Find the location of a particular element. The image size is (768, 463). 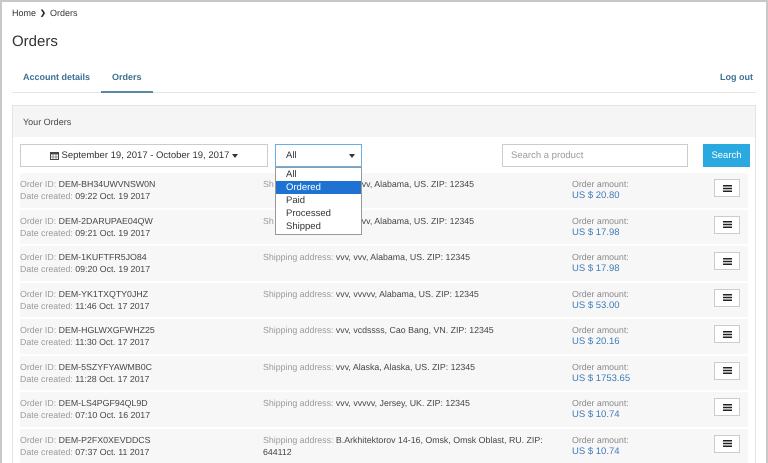

tab: Orders is located at coordinates (127, 77).